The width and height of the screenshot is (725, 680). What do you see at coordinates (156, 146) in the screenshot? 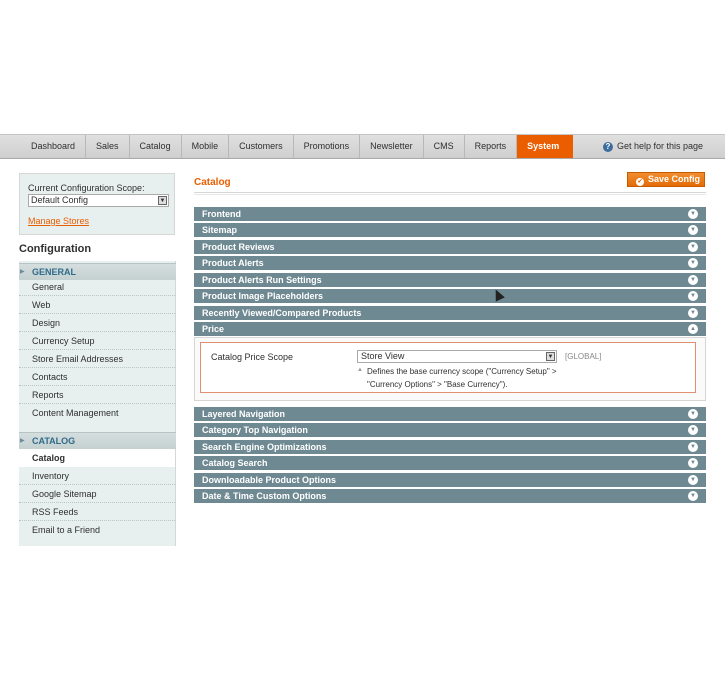
I see `nav-item-catalog: Catalog` at bounding box center [156, 146].